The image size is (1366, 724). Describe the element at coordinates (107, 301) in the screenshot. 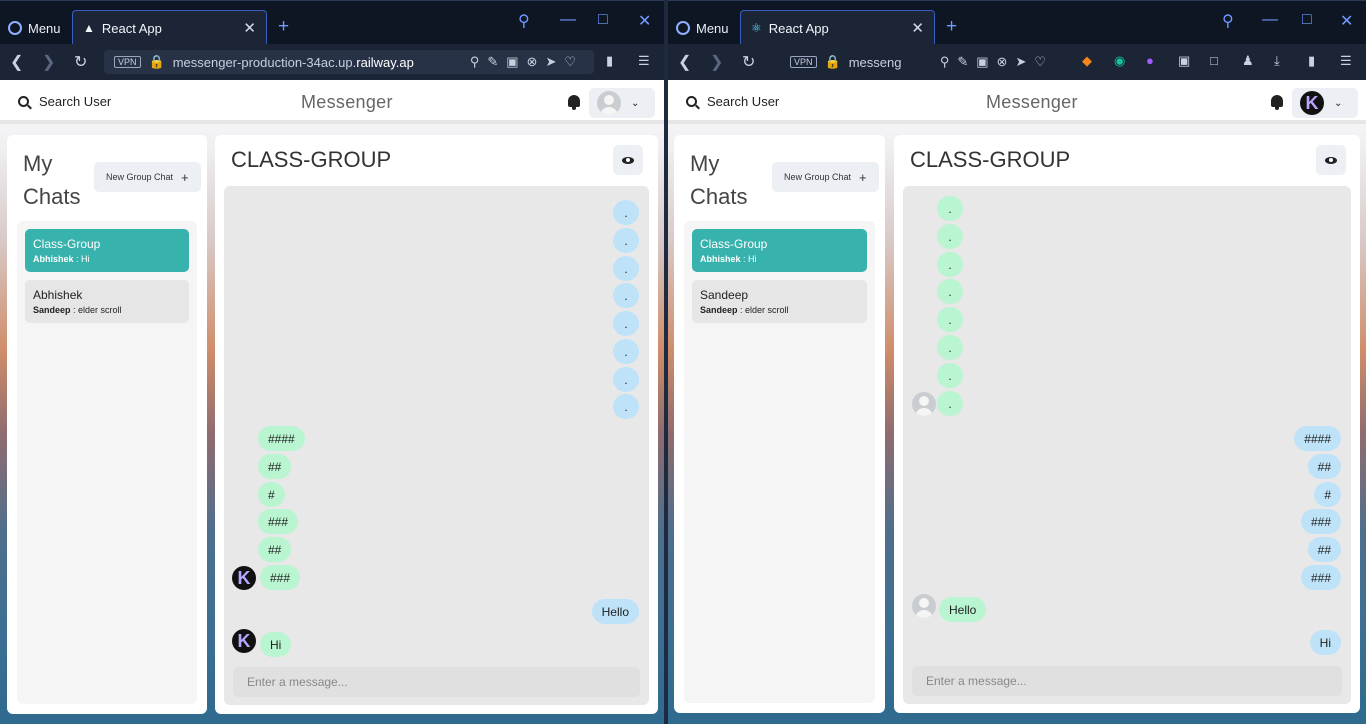

I see `chat-list-item: Abhishek Sandeep : elder scroll` at that location.